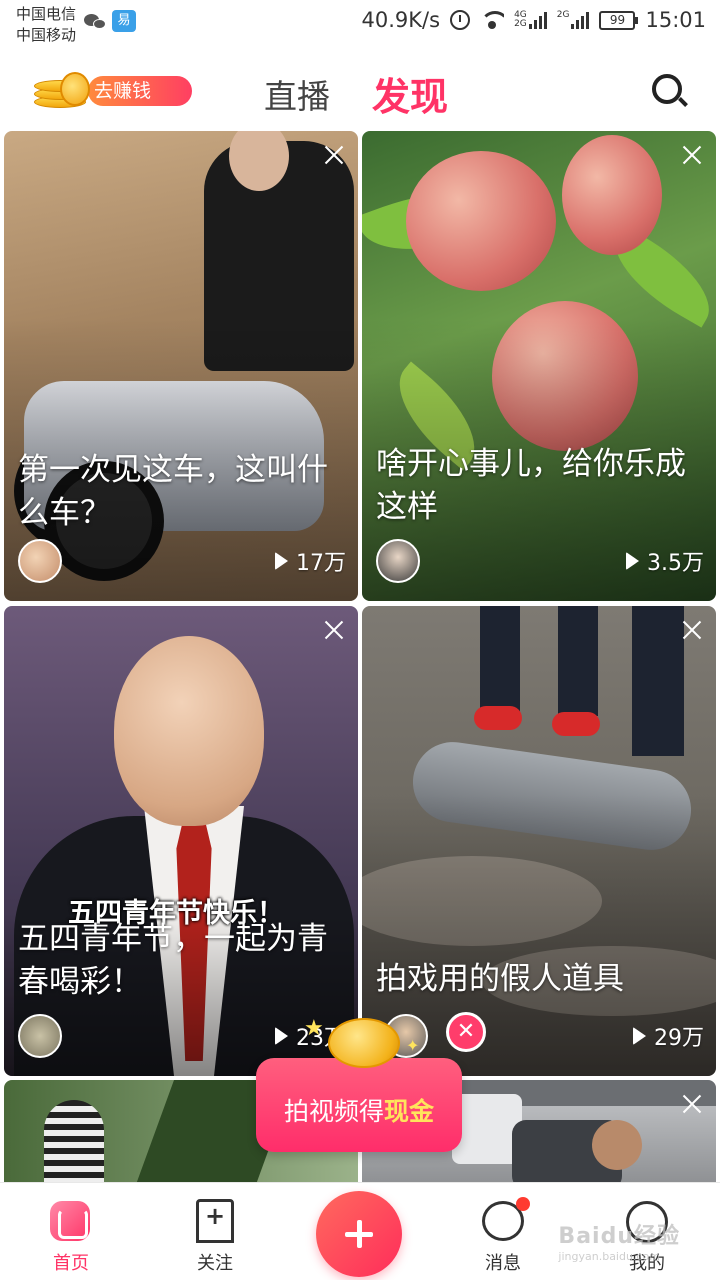 The image size is (720, 1280). Describe the element at coordinates (46, 14) in the screenshot. I see `carrier-1: 中国电信` at that location.